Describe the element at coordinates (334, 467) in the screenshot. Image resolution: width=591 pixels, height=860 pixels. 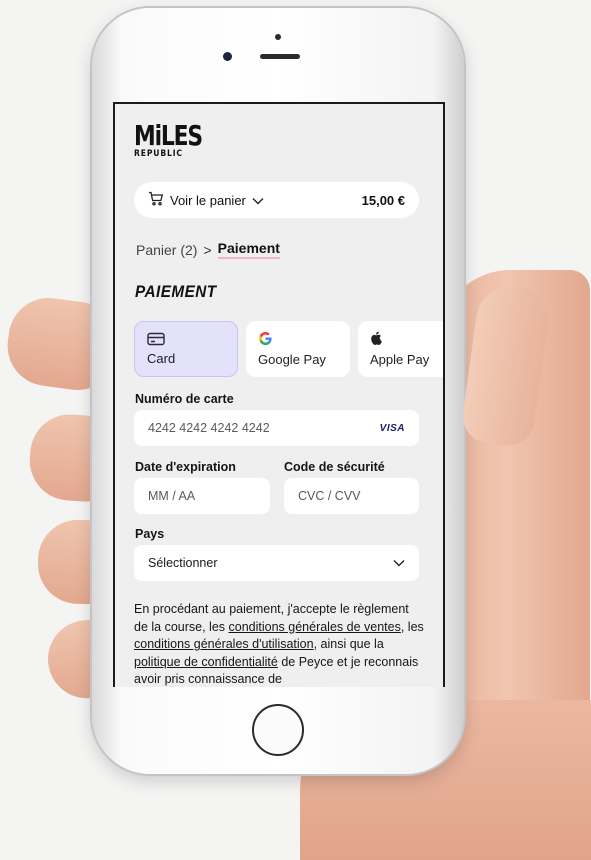
I see `cvc-label: Code de sécurité` at that location.